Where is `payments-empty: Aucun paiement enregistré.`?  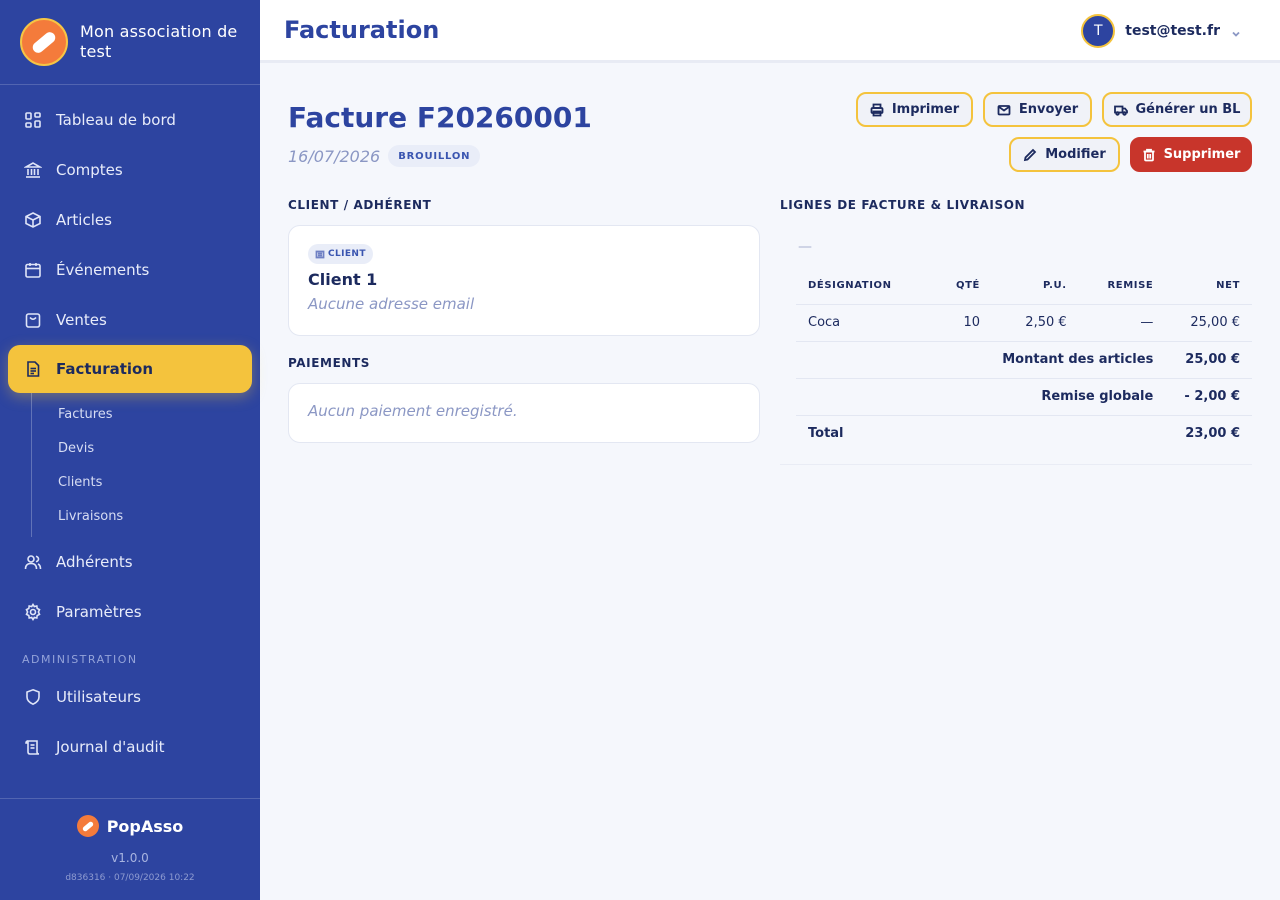 payments-empty: Aucun paiement enregistré. is located at coordinates (413, 411).